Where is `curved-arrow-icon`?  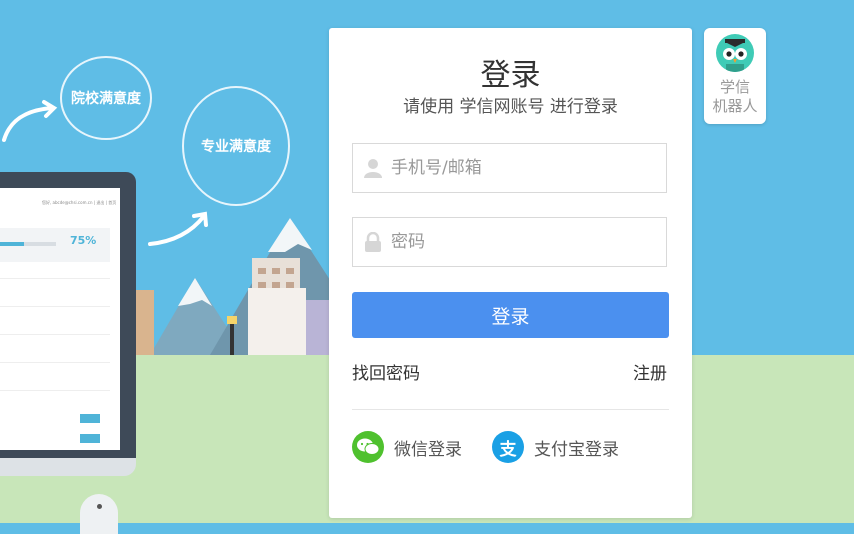
curved-arrow-icon is located at coordinates (30, 121).